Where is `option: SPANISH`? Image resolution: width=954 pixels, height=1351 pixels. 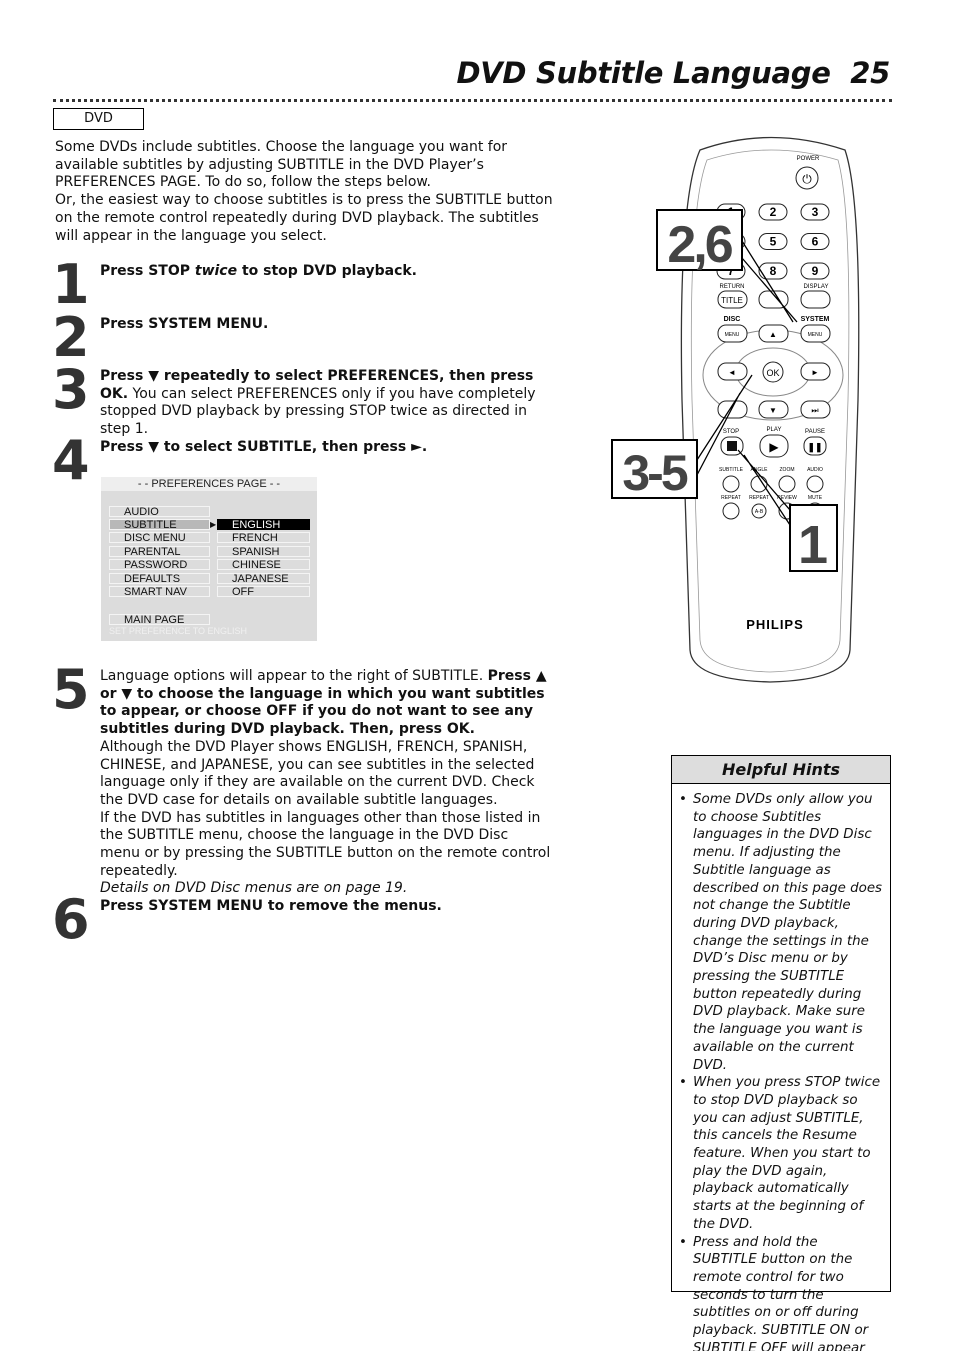 option: SPANISH is located at coordinates (263, 552).